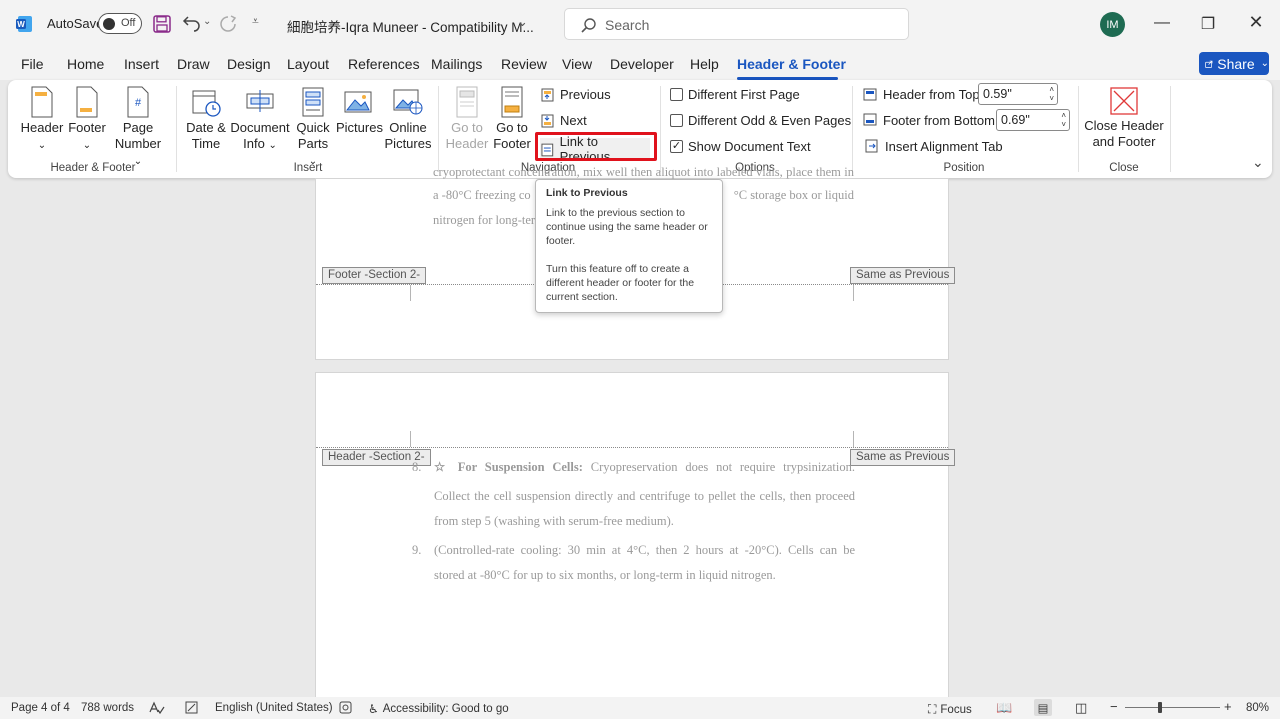 The image size is (1280, 719). Describe the element at coordinates (575, 94) in the screenshot. I see `previous-button: Previous` at that location.